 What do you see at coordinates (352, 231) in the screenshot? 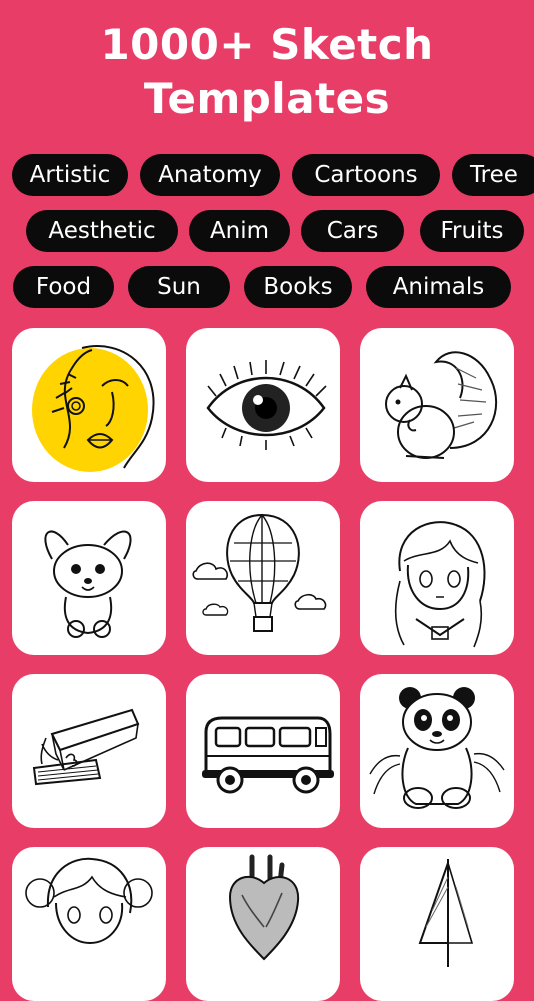
I see `category-chip-cars: Cars` at bounding box center [352, 231].